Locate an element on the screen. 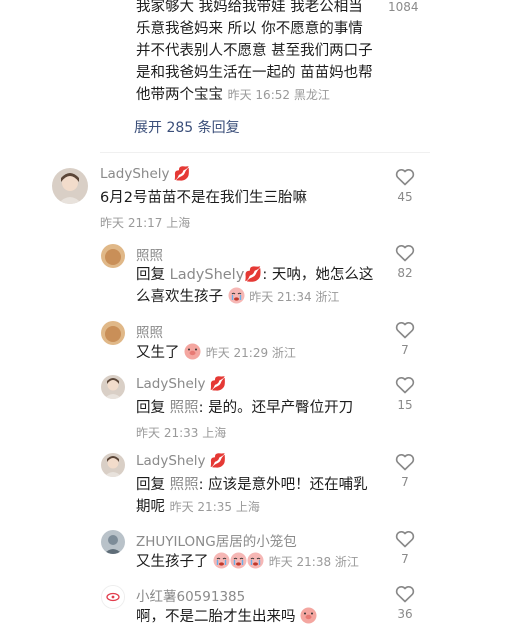 This screenshot has width=511, height=643. like-count: 1084 is located at coordinates (403, 7).